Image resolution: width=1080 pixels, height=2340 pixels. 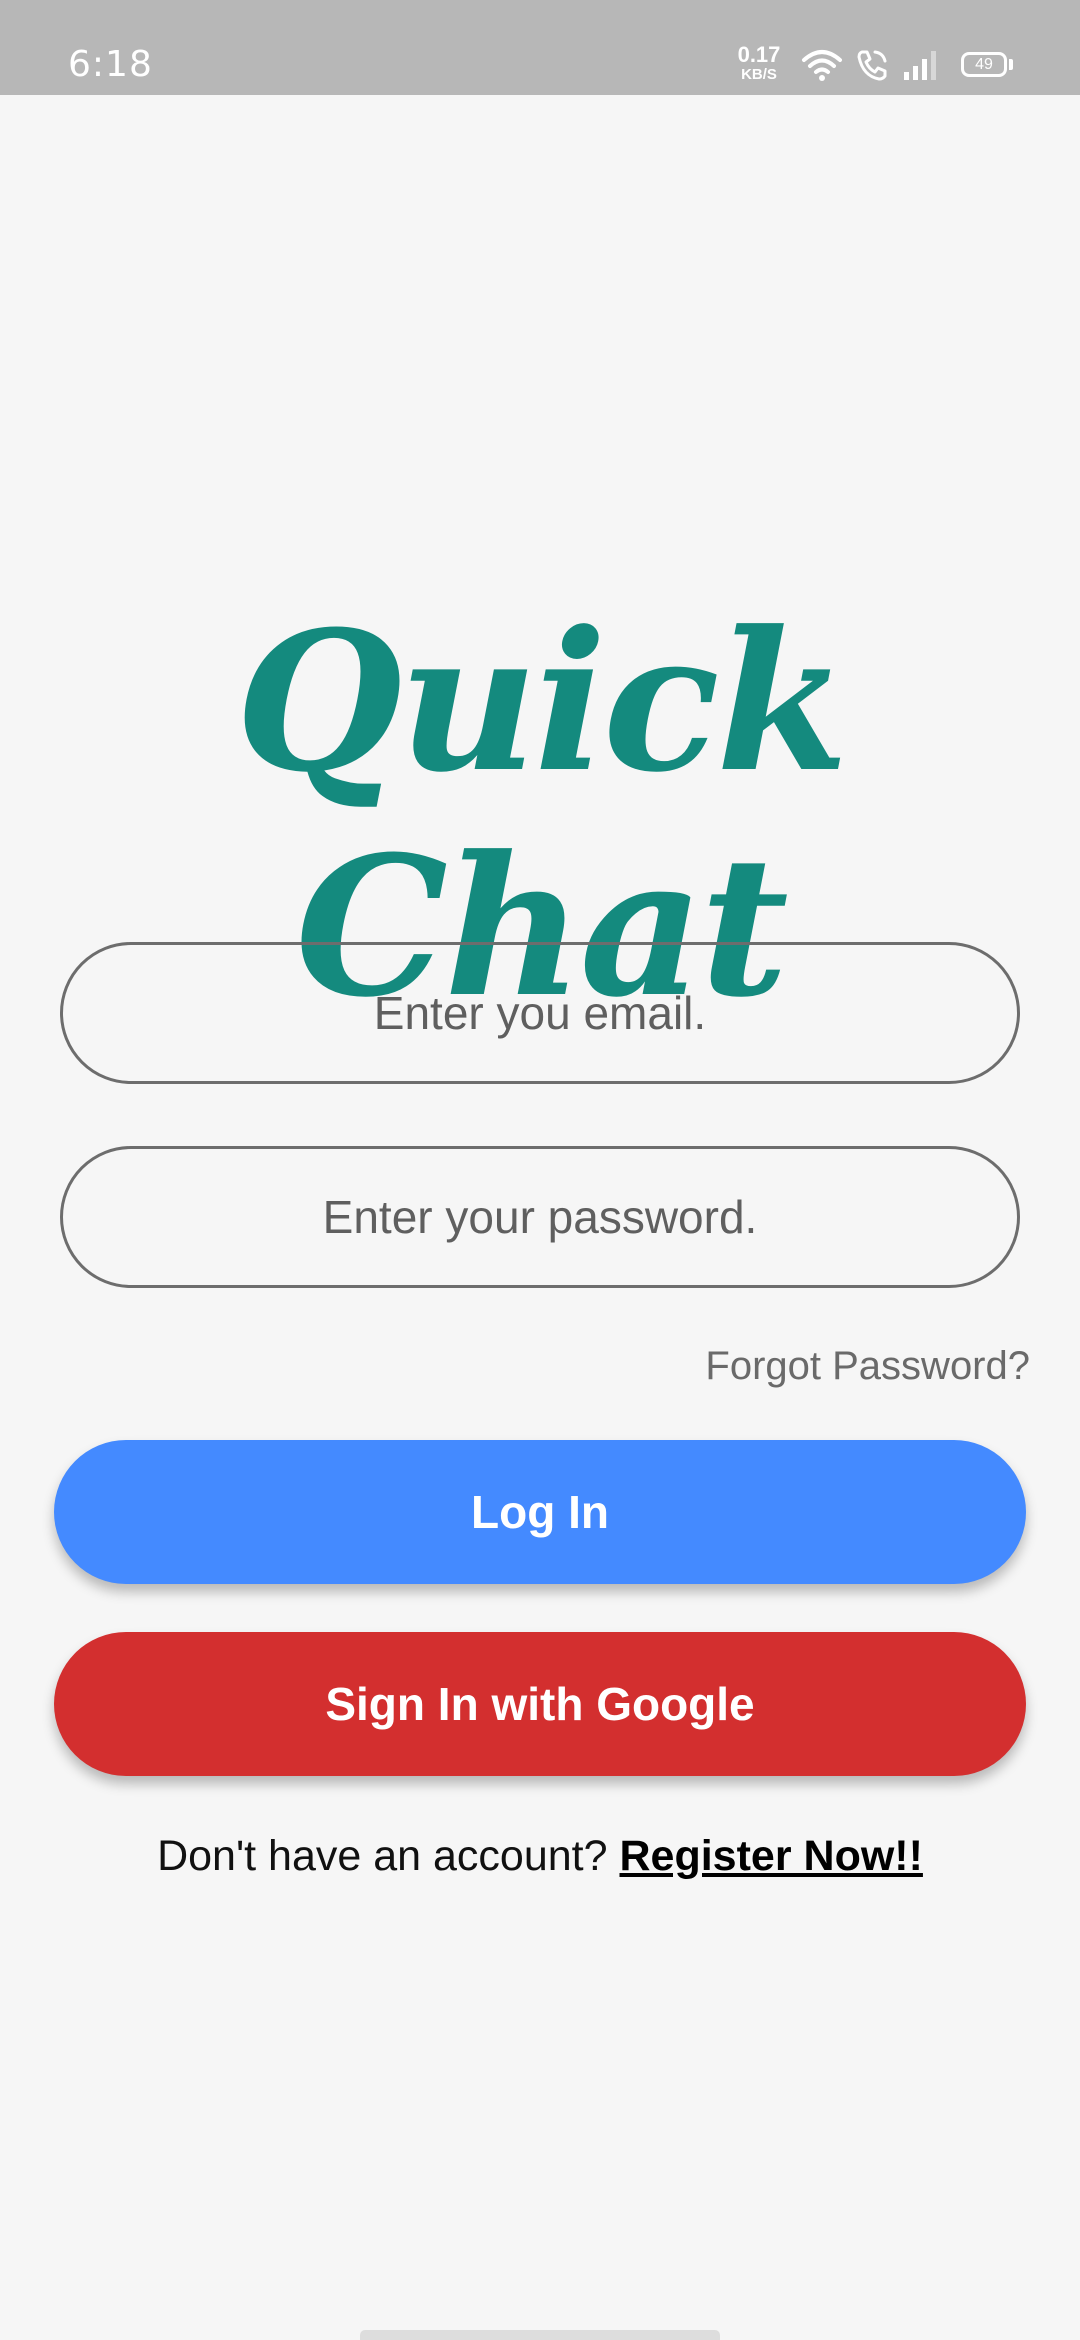 I want to click on password-field, so click(x=540, y=1217).